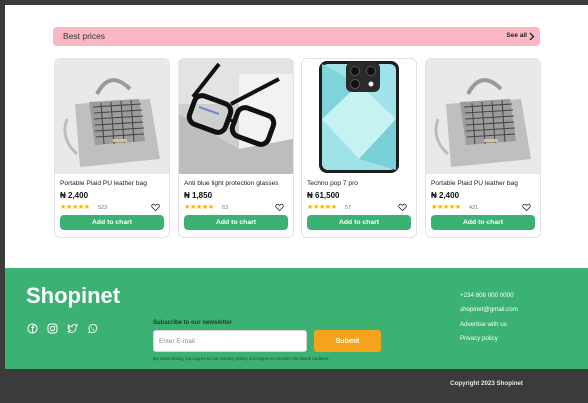  I want to click on facebook-icon, so click(32, 328).